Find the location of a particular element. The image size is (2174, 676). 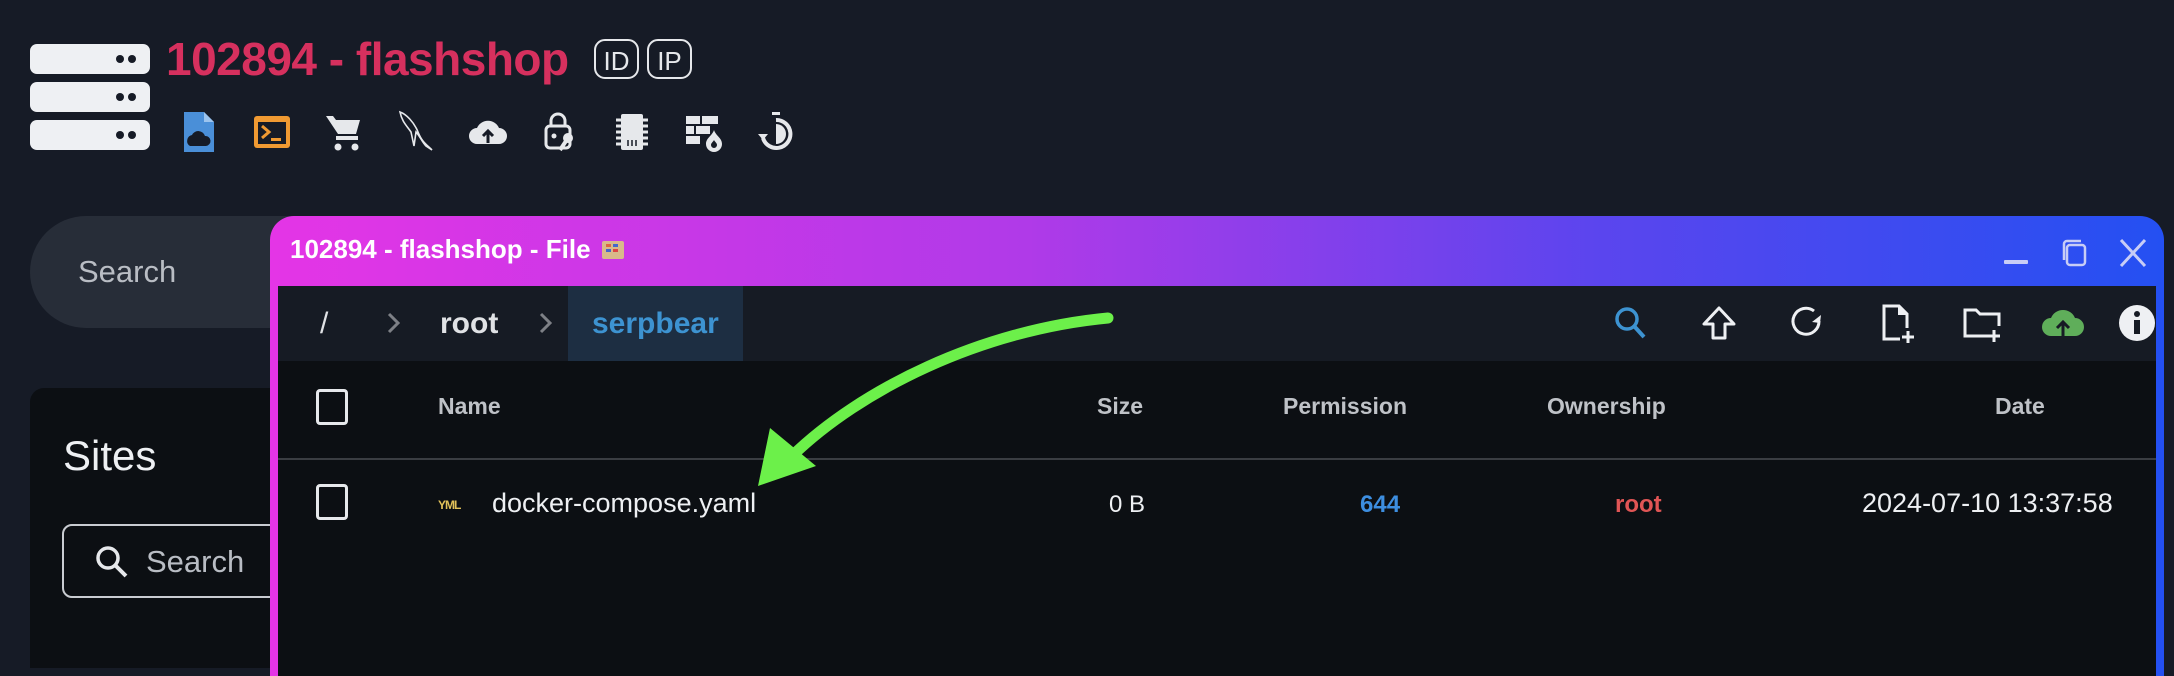

file-name: docker-compose.yaml is located at coordinates (624, 503).